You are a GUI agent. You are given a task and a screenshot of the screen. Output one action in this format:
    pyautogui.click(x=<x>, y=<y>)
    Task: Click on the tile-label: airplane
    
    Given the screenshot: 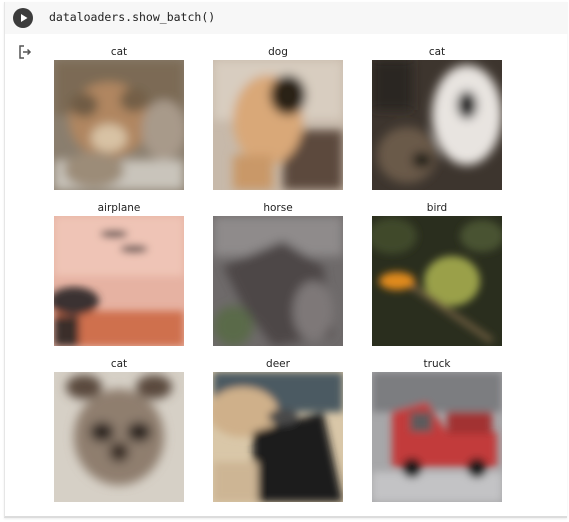 What is the action you would take?
    pyautogui.click(x=119, y=208)
    